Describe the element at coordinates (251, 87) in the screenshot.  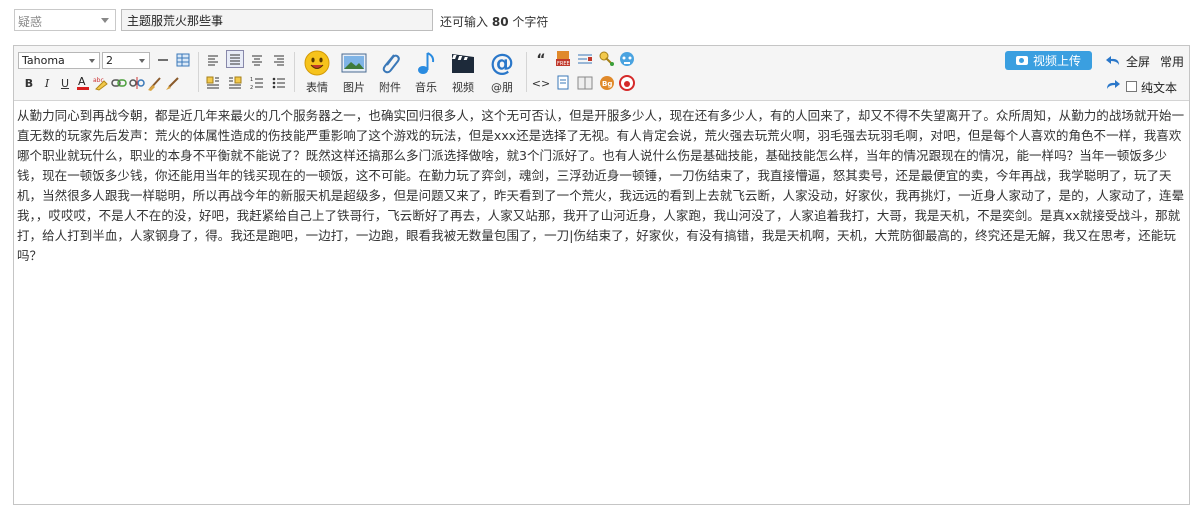
I see `svg-text: 2` at that location.